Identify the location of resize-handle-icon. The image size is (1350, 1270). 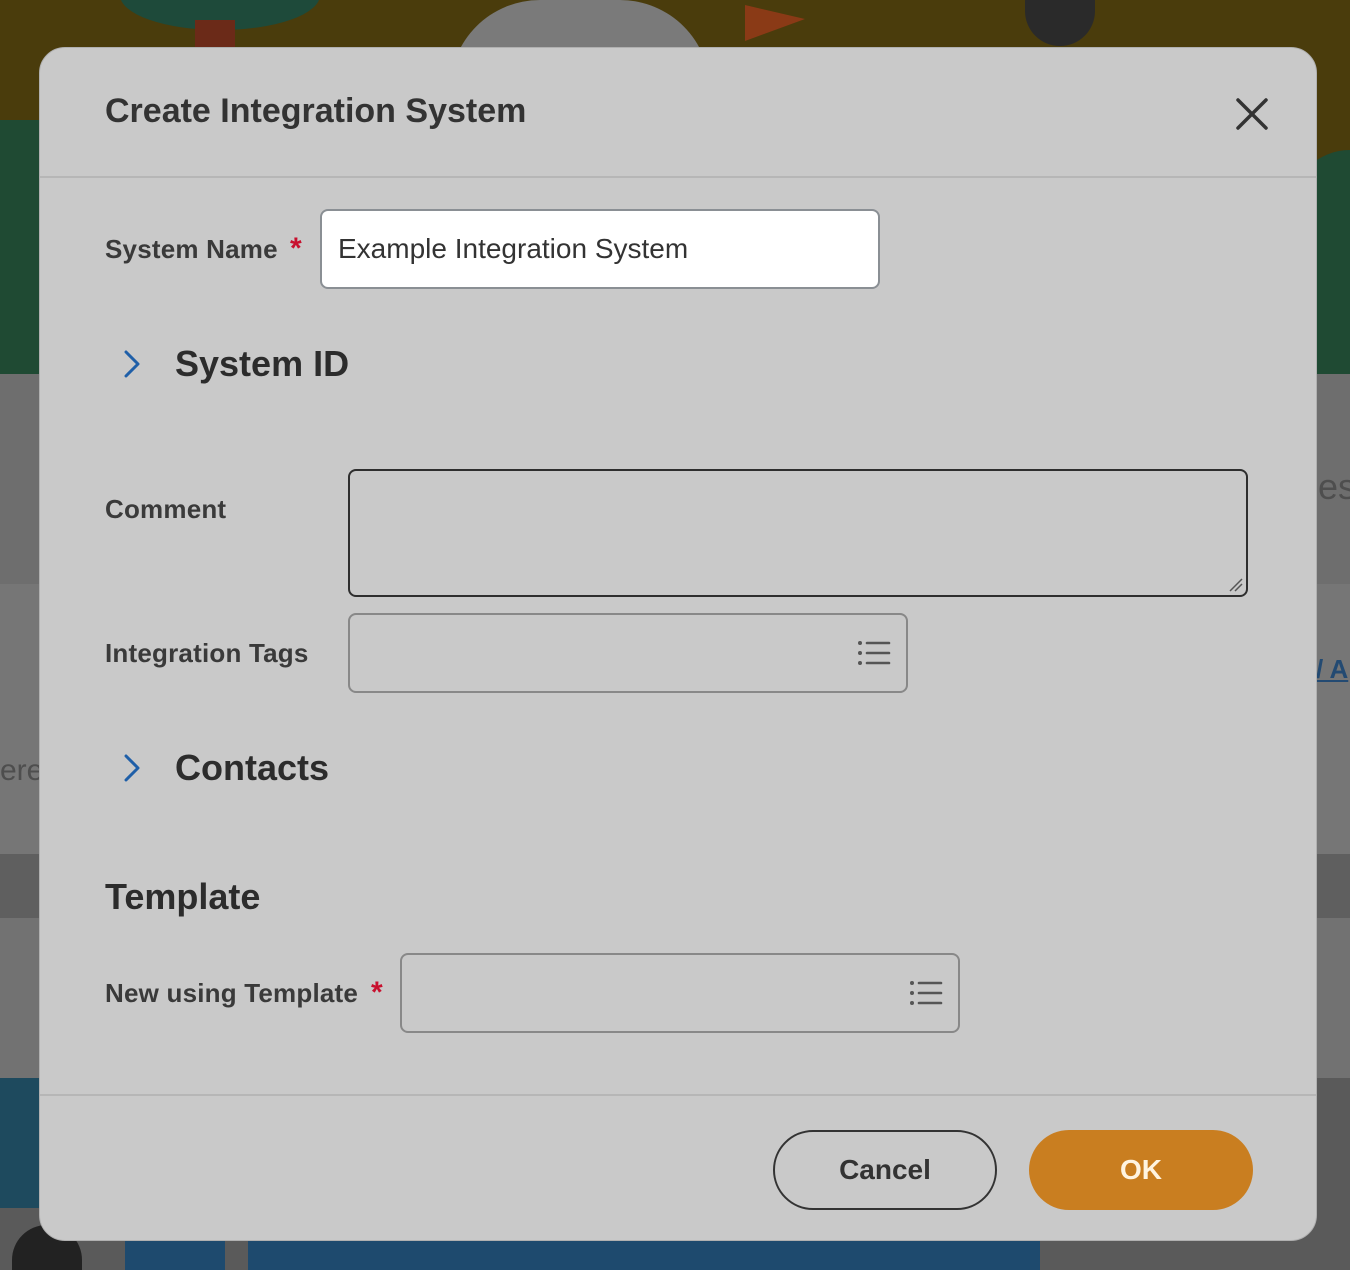
(1236, 585).